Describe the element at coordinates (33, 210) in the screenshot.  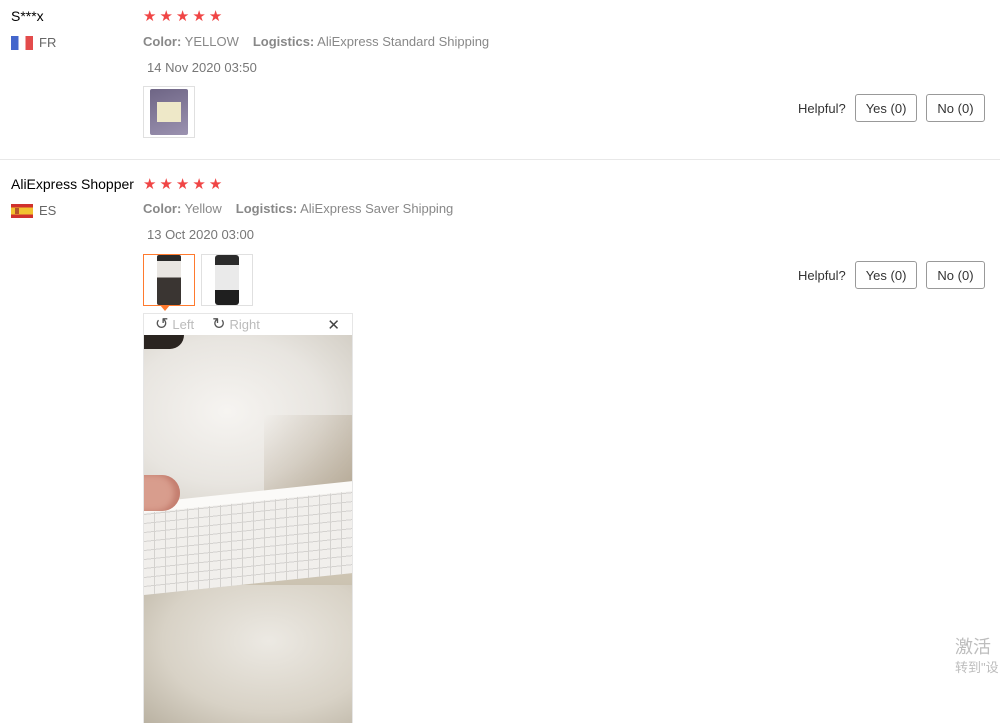
I see `reviewer-country: ES` at that location.